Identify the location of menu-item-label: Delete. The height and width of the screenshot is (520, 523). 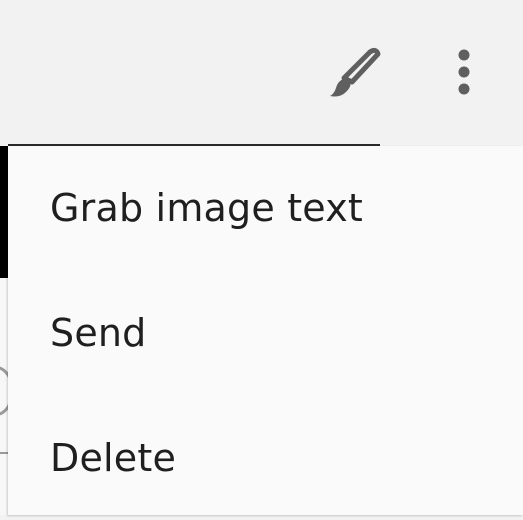
(113, 458).